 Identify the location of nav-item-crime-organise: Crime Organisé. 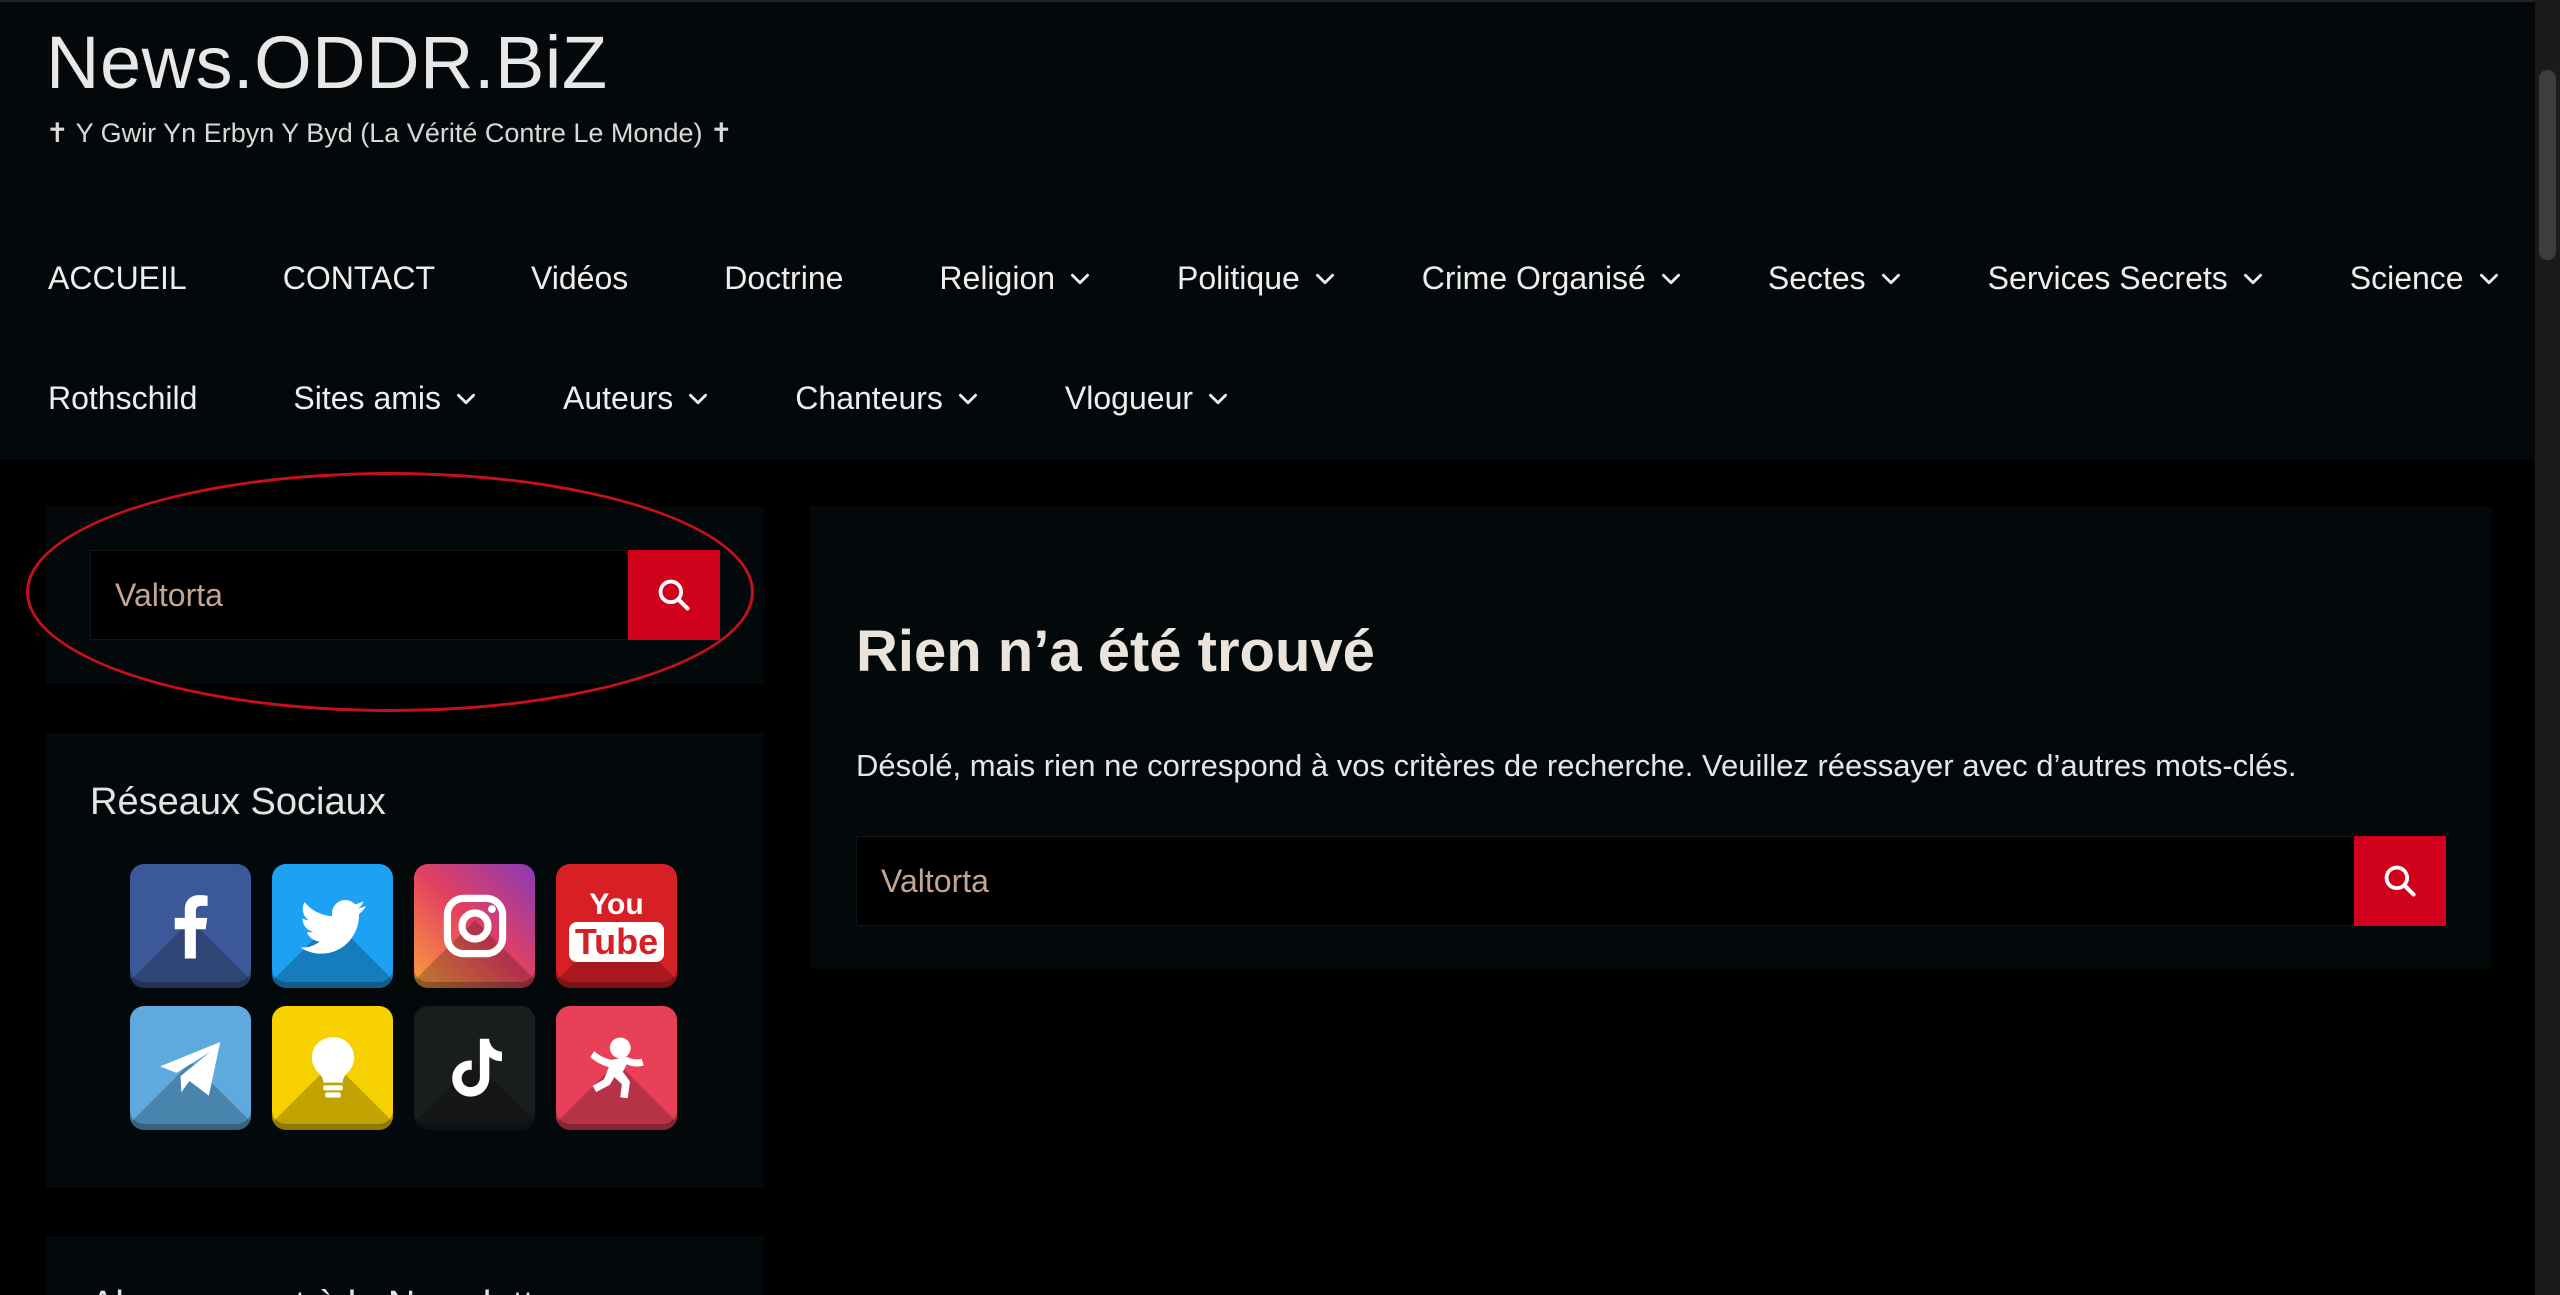
(1553, 278).